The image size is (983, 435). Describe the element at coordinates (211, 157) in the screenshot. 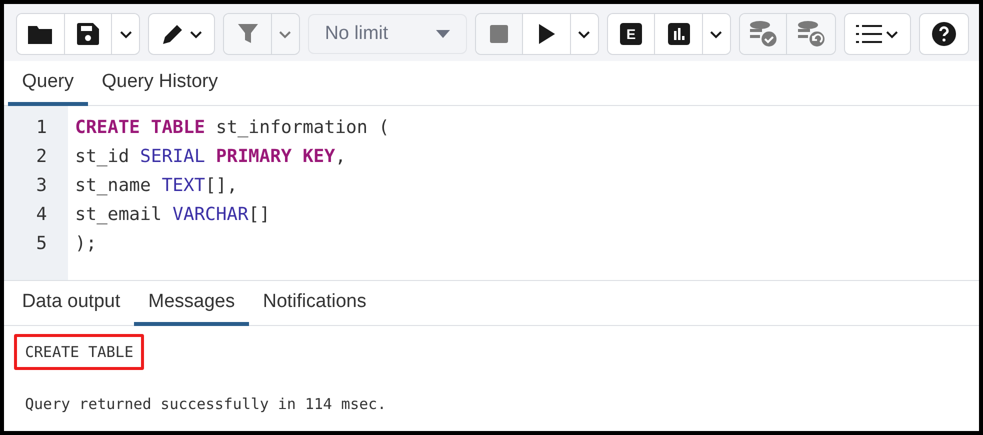

I see `code-line: st_id SERIAL PRIMARY KEY,` at that location.